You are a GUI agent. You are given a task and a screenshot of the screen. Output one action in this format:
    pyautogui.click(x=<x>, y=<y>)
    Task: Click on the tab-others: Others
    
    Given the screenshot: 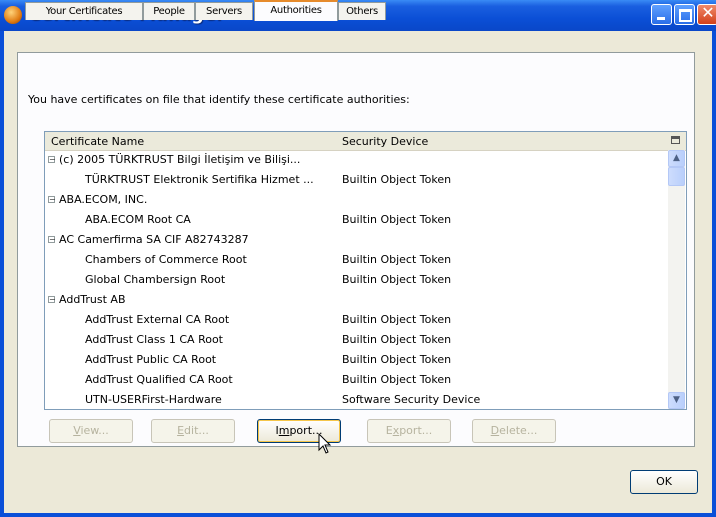 What is the action you would take?
    pyautogui.click(x=362, y=11)
    